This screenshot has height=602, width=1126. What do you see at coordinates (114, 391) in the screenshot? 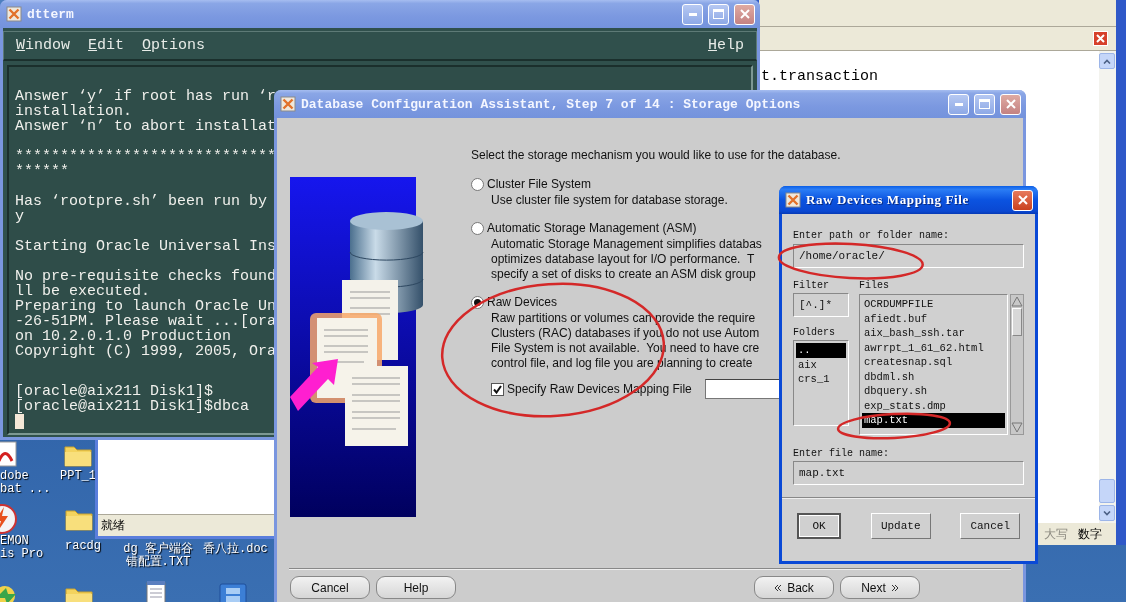
I see `terminal-line: [oracle@aix211 Disk1]$` at bounding box center [114, 391].